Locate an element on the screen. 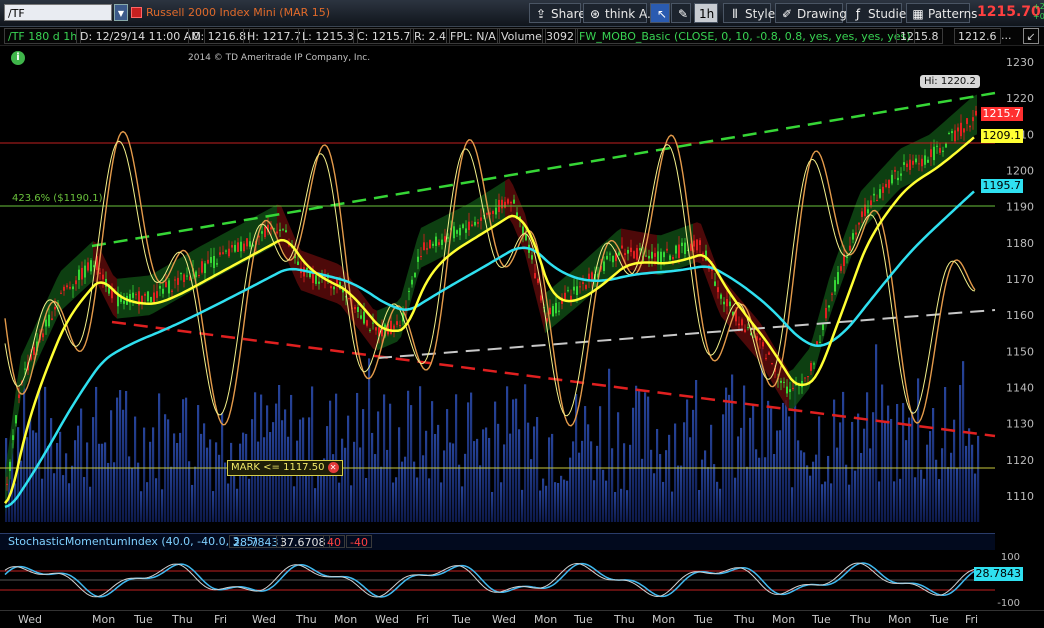 Image resolution: width=1044 pixels, height=628 pixels. price-tick-label: 1230 is located at coordinates (1020, 62).